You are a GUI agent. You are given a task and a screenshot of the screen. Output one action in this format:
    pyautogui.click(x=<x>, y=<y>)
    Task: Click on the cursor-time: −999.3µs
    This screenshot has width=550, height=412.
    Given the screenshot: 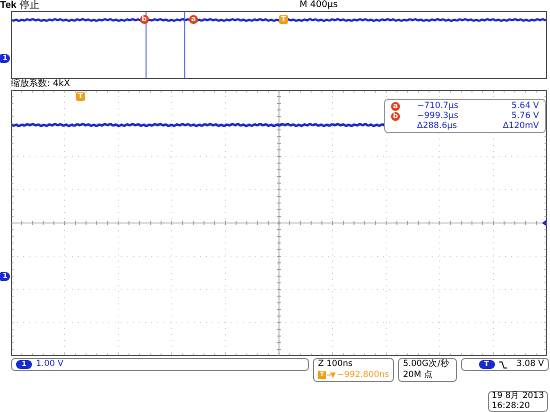 What is the action you would take?
    pyautogui.click(x=438, y=116)
    